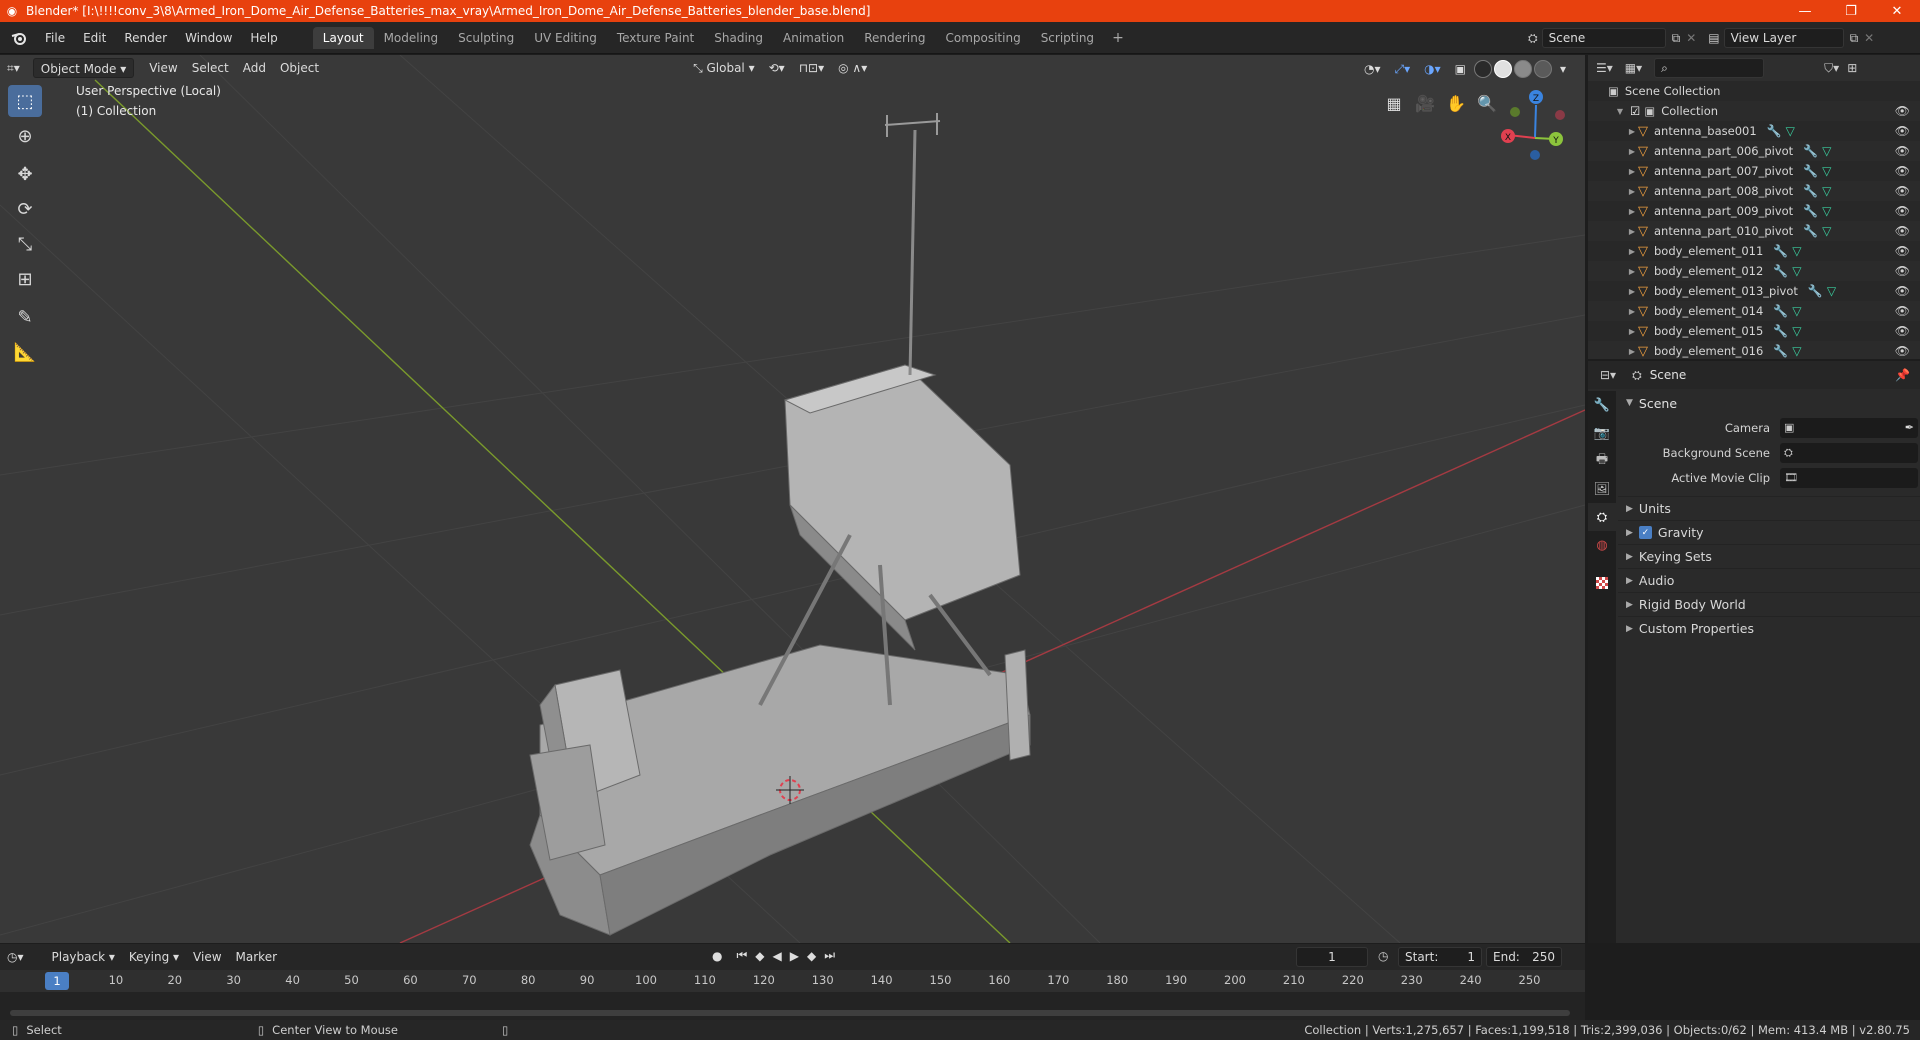 The image size is (1920, 1040). Describe the element at coordinates (1691, 38) in the screenshot. I see `delete-scene-icon: ✕` at that location.